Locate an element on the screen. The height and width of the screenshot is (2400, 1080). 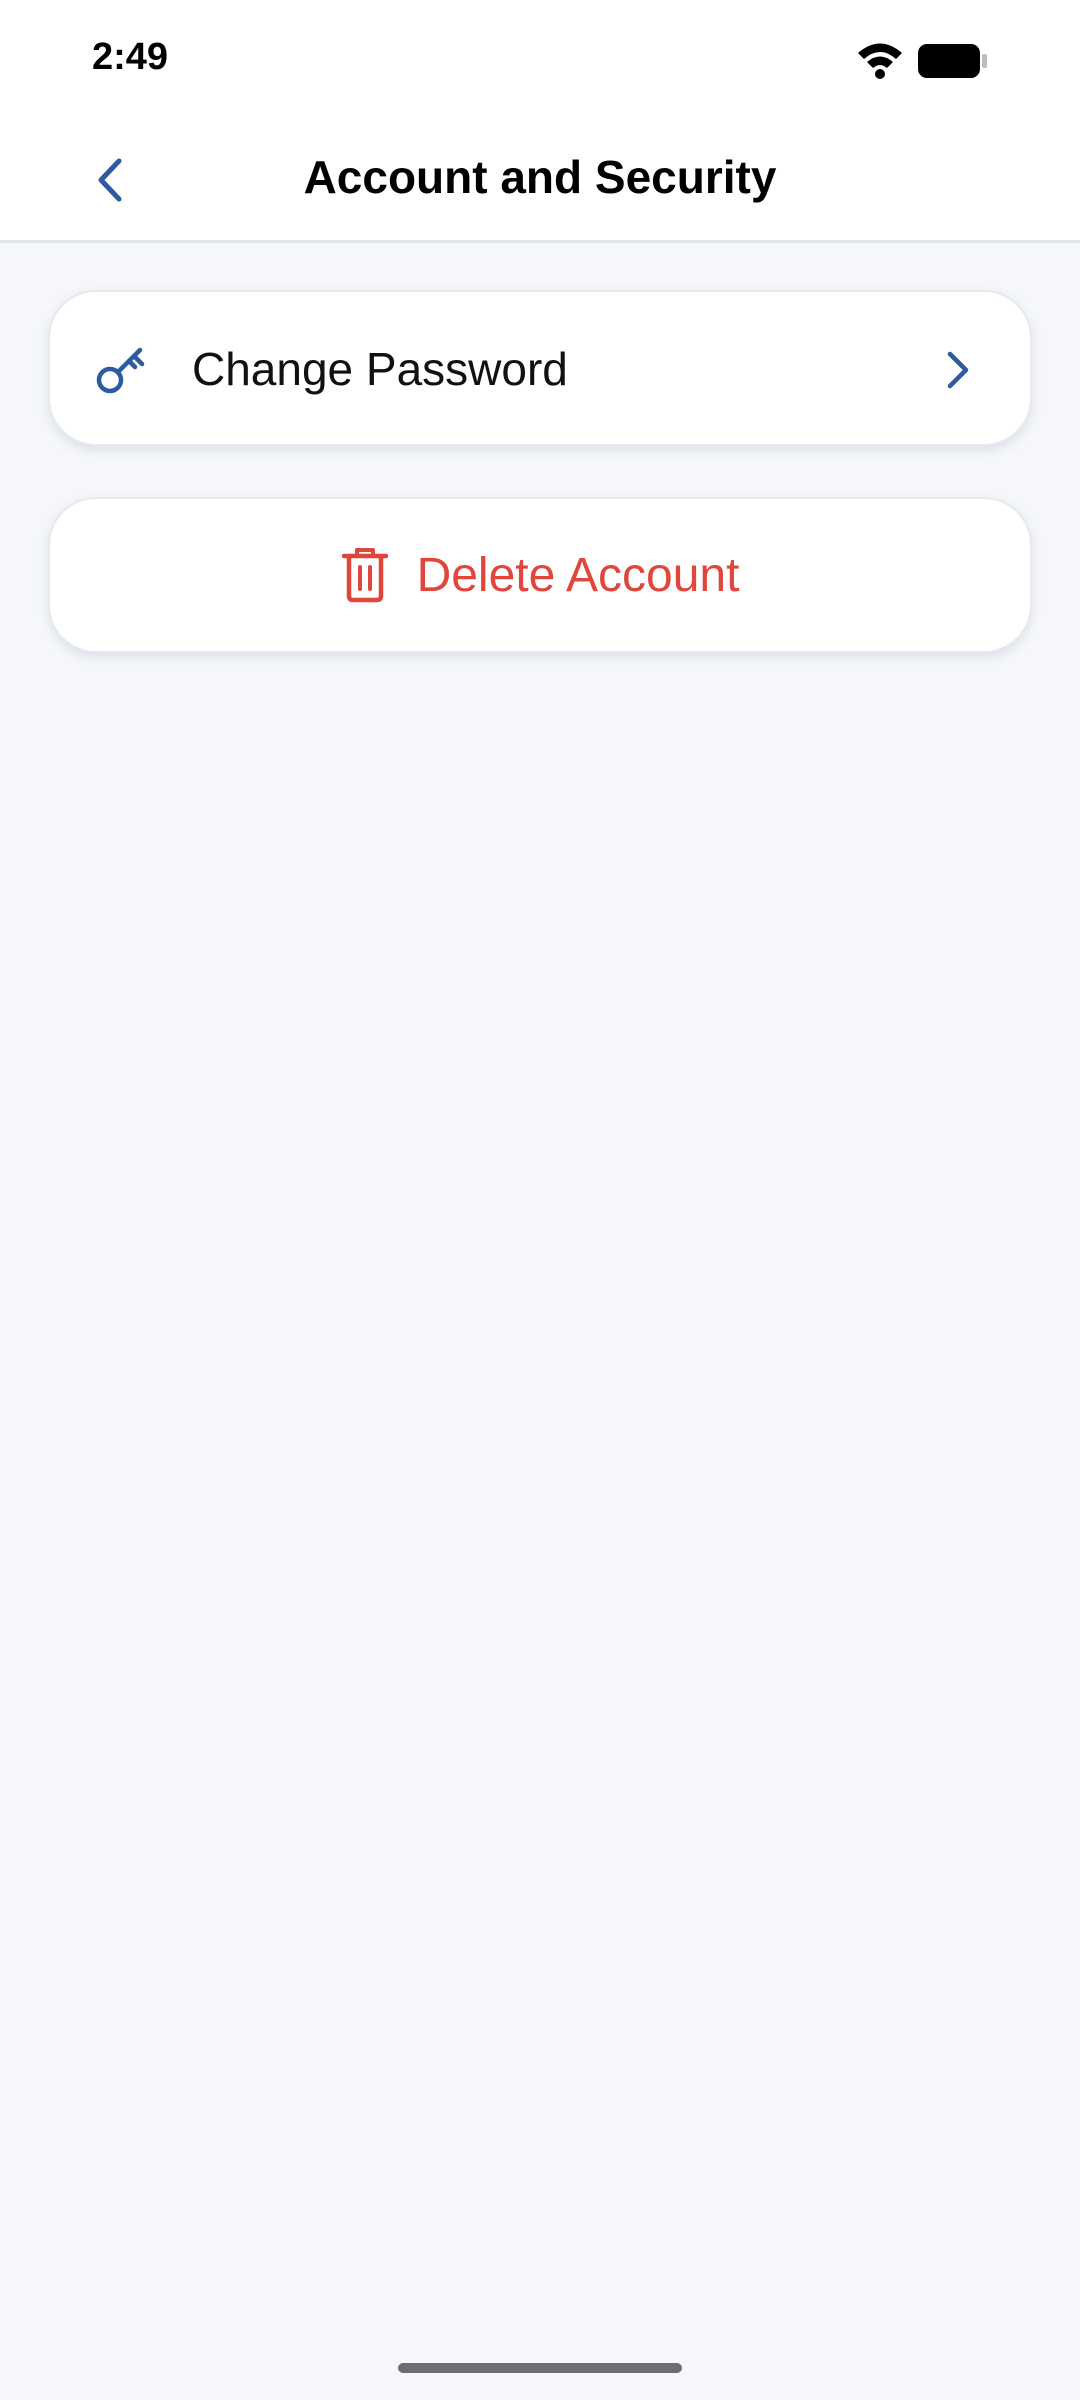
wifi-icon is located at coordinates (880, 61).